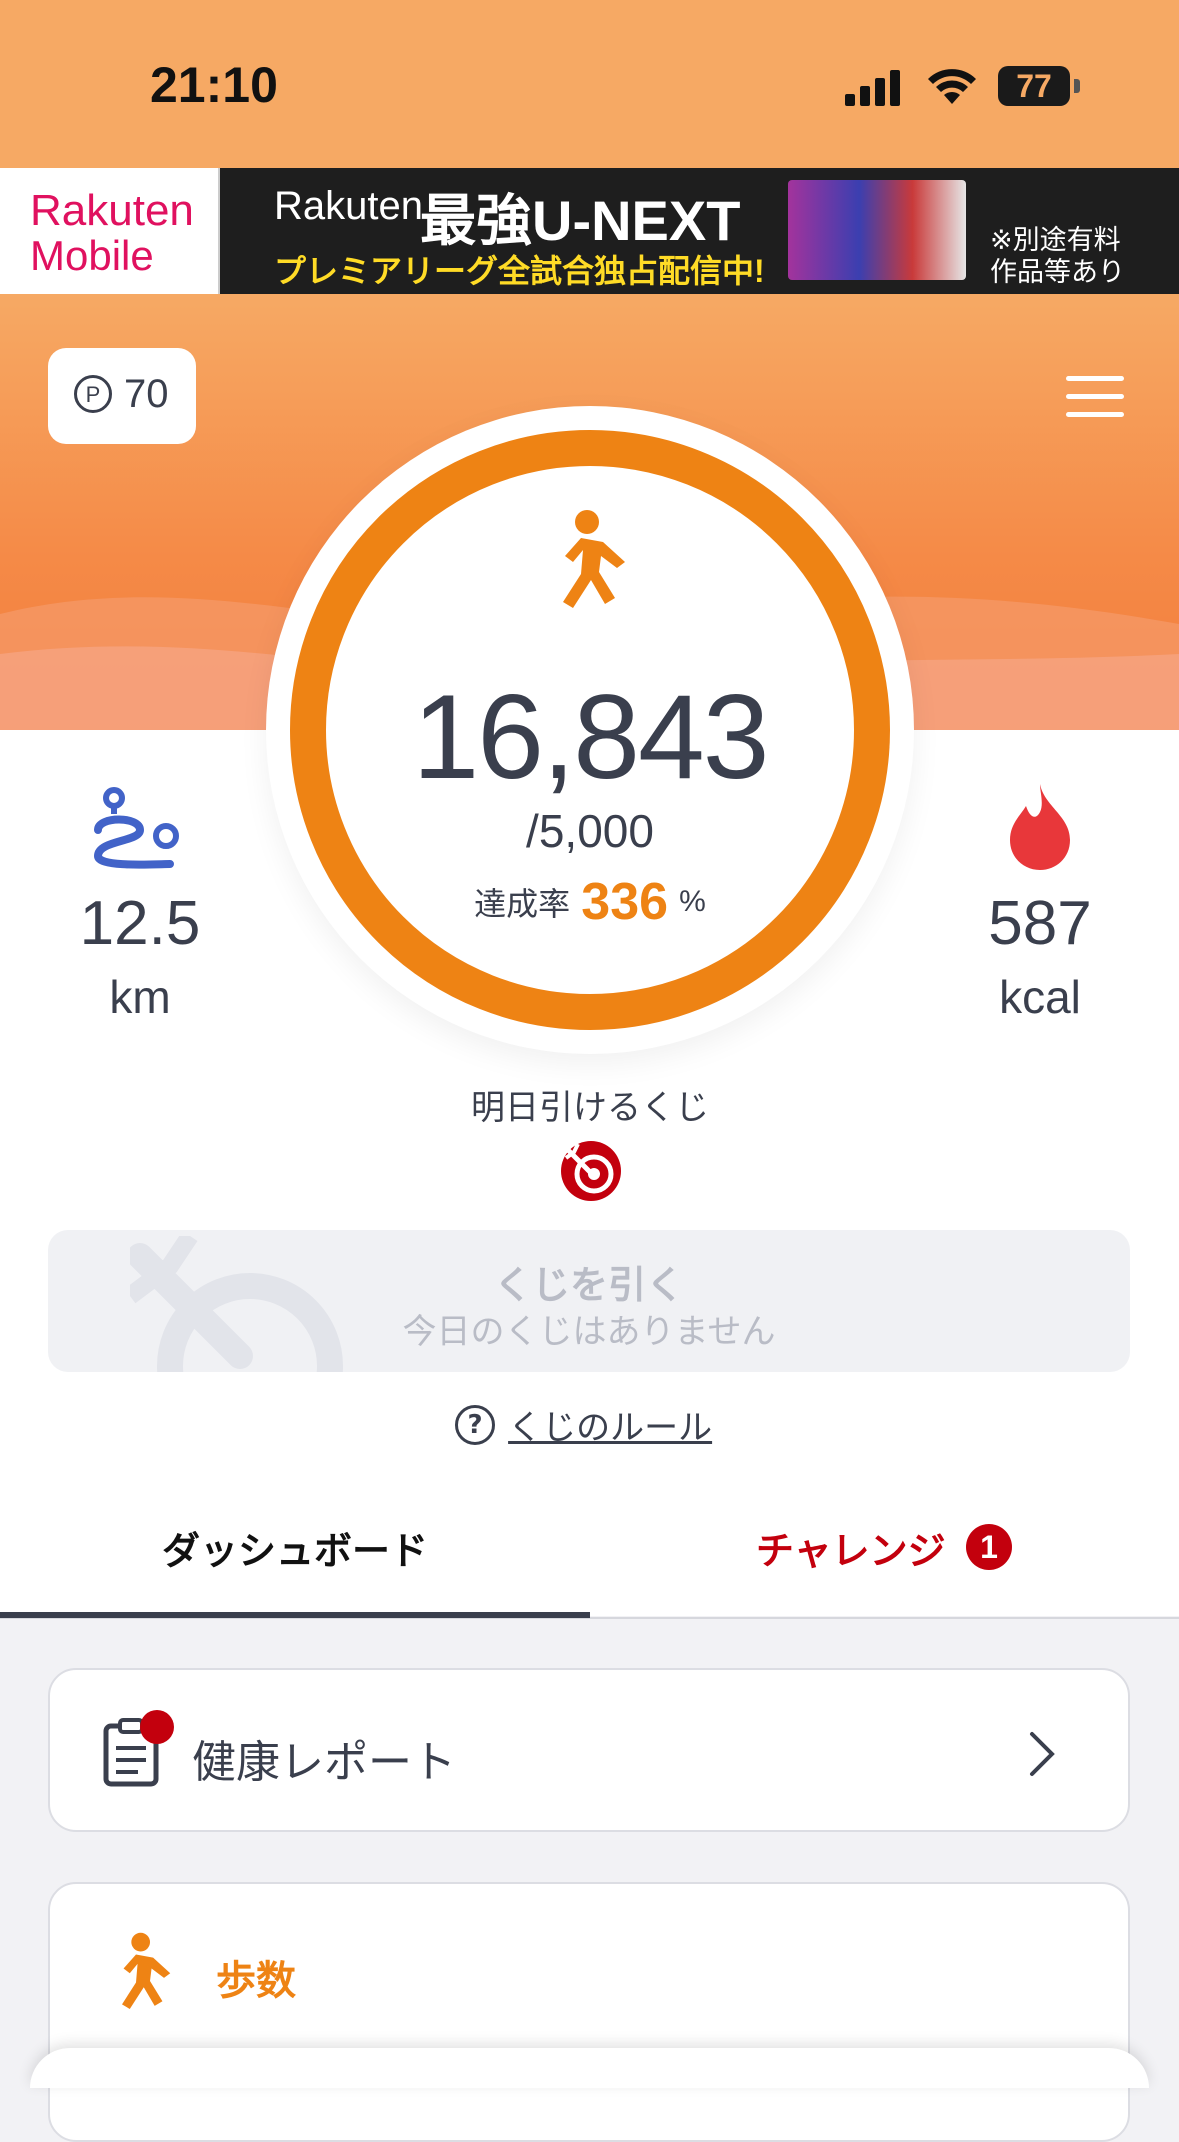  Describe the element at coordinates (475, 1424) in the screenshot. I see `help-icon: ?` at that location.